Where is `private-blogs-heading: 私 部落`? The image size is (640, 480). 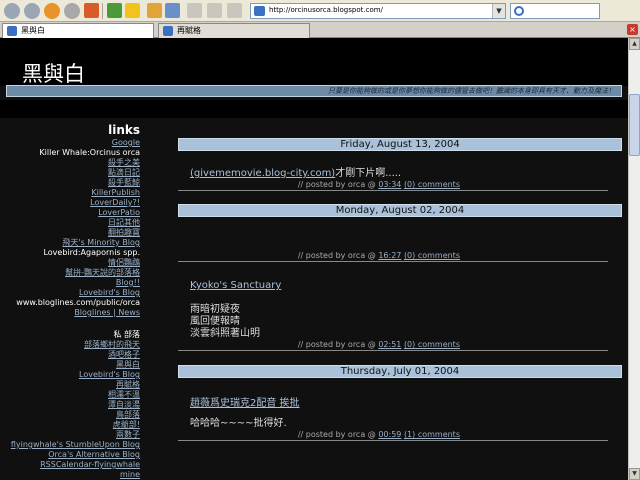 private-blogs-heading: 私 部落 is located at coordinates (126, 334).